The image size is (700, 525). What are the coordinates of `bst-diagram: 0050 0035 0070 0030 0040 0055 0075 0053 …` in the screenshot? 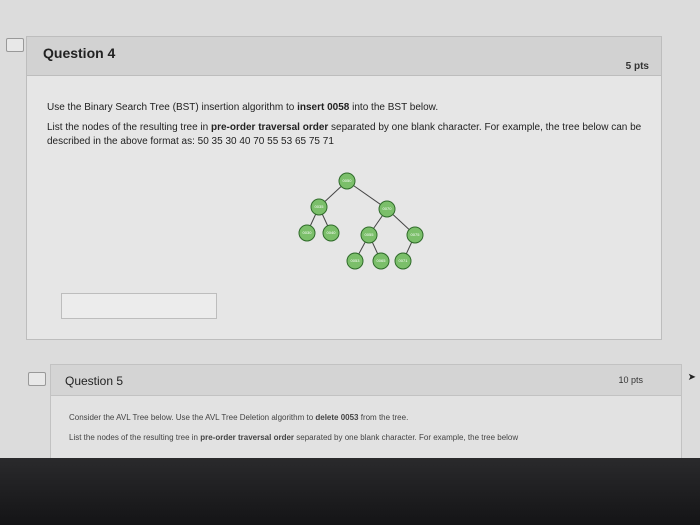 It's located at (361, 221).